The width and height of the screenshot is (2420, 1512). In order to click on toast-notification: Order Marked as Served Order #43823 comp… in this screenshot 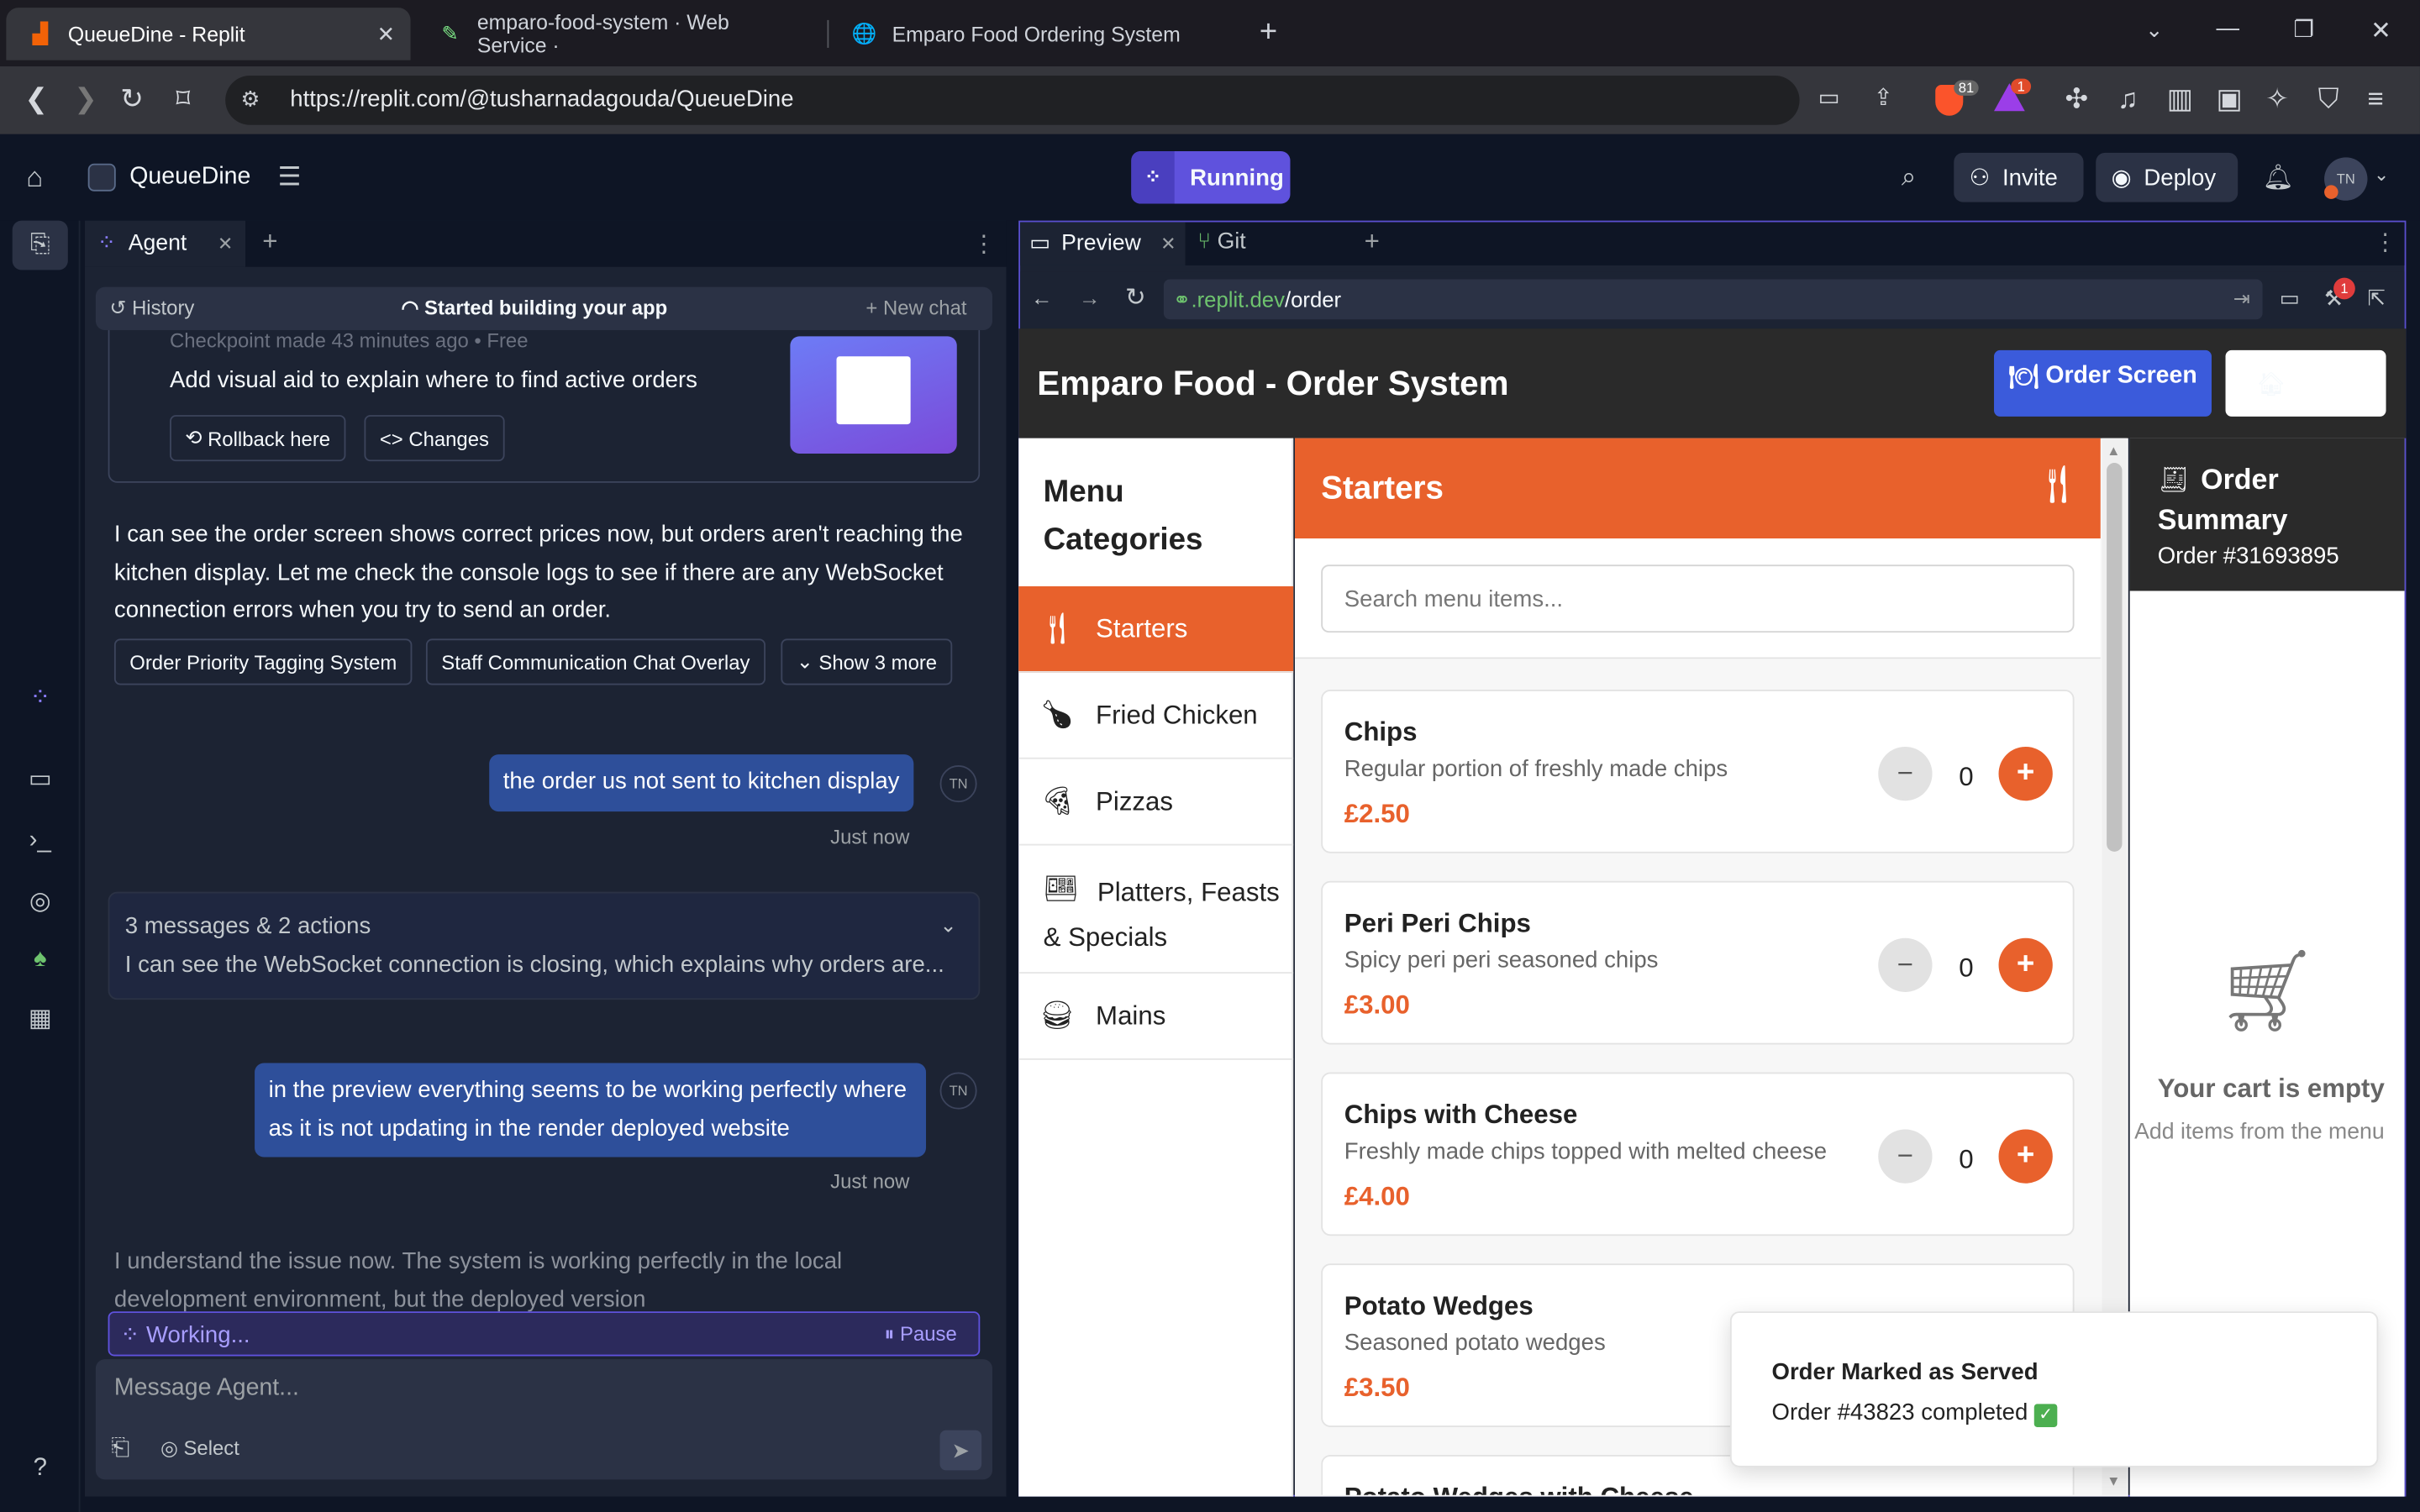, I will do `click(2054, 1389)`.